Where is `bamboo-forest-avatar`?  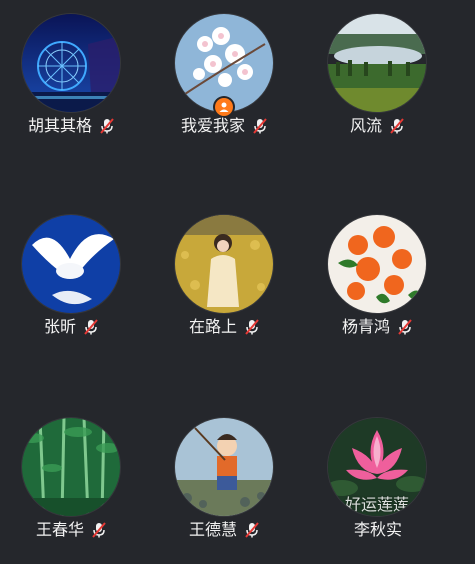 bamboo-forest-avatar is located at coordinates (71, 467).